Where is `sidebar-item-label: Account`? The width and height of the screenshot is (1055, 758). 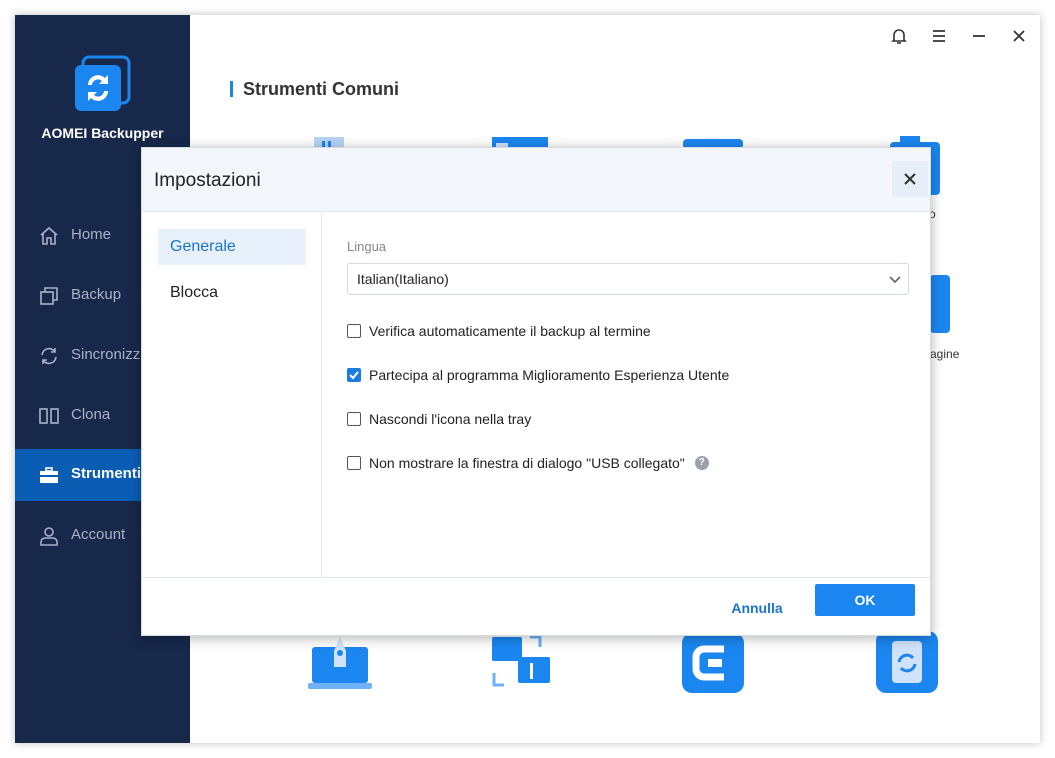
sidebar-item-label: Account is located at coordinates (98, 534).